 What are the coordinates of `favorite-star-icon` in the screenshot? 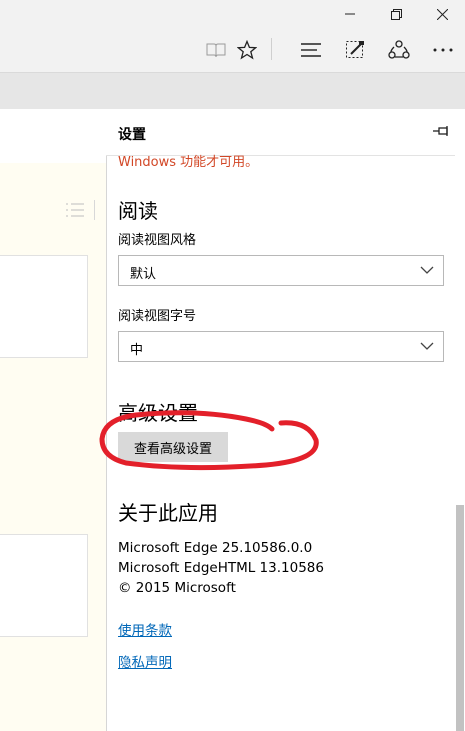 It's located at (247, 50).